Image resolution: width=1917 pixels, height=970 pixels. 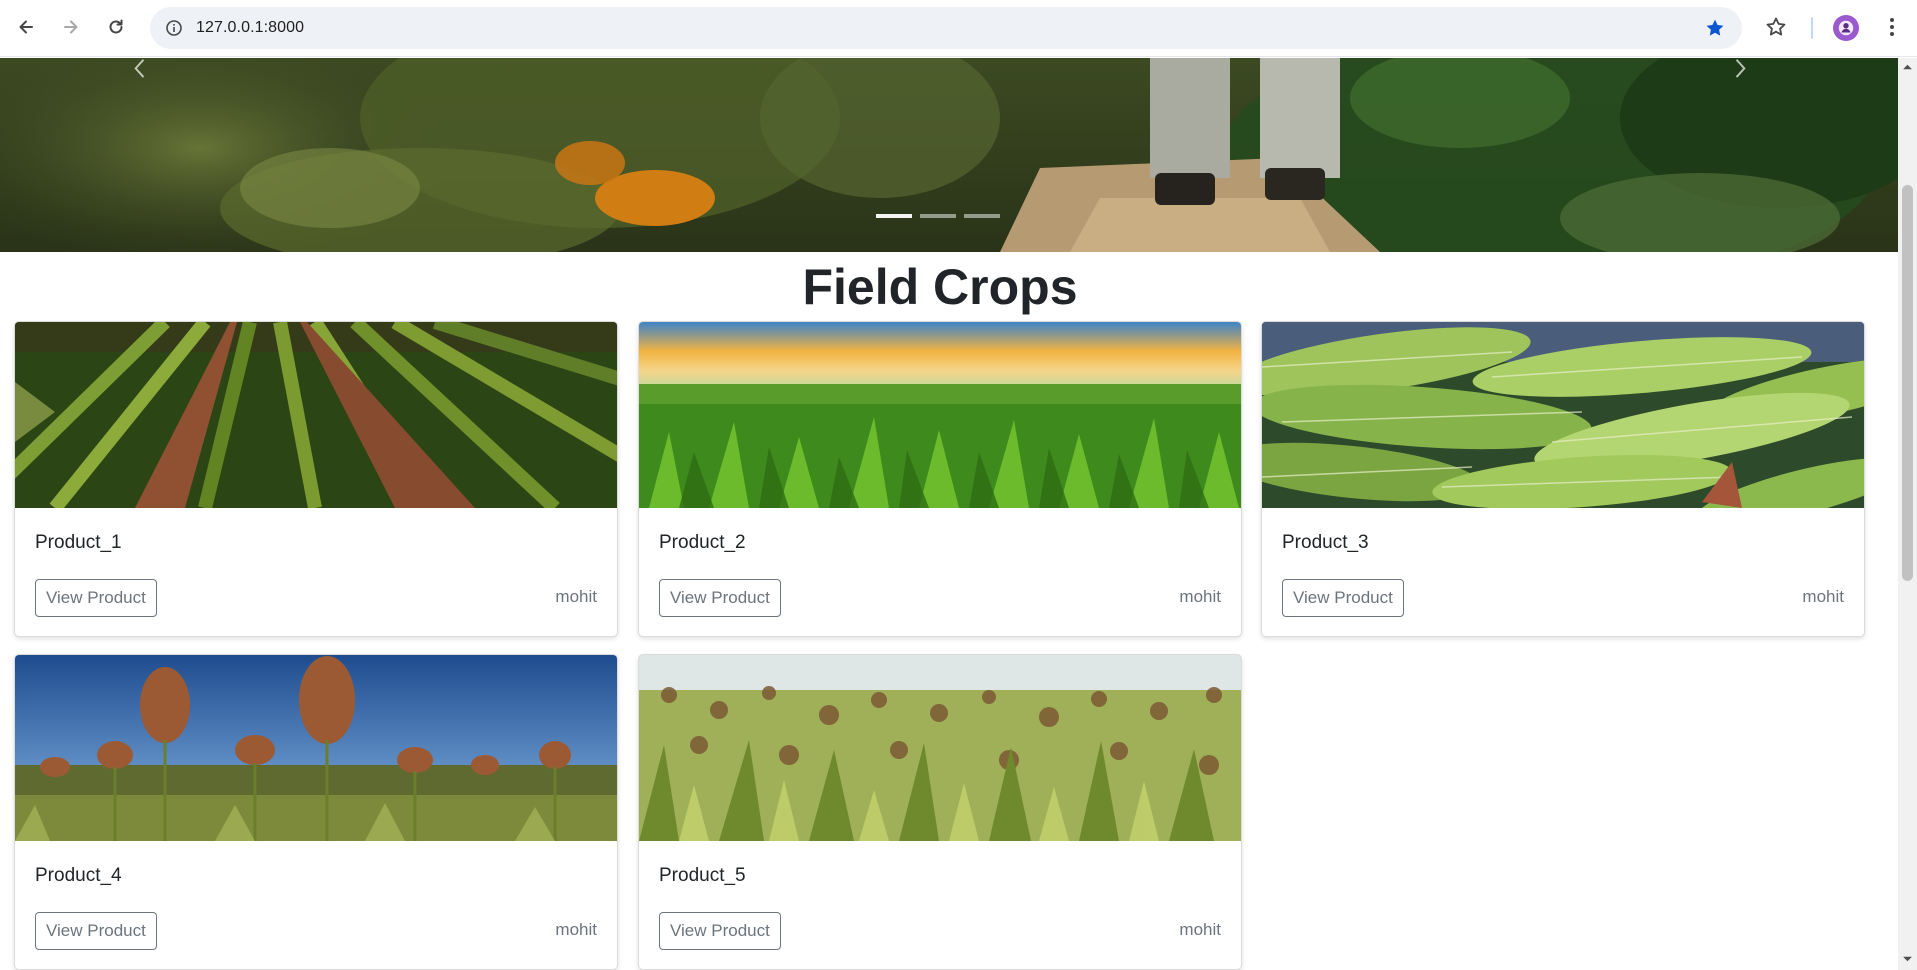 I want to click on reload-icon, so click(x=116, y=26).